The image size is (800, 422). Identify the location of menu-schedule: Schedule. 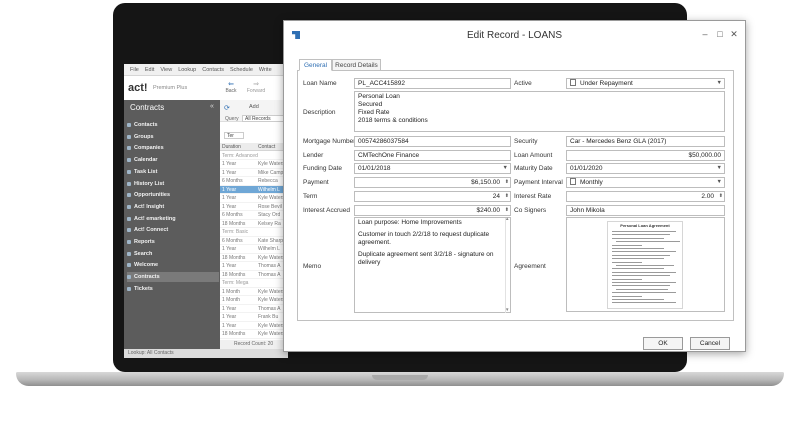
(241, 70).